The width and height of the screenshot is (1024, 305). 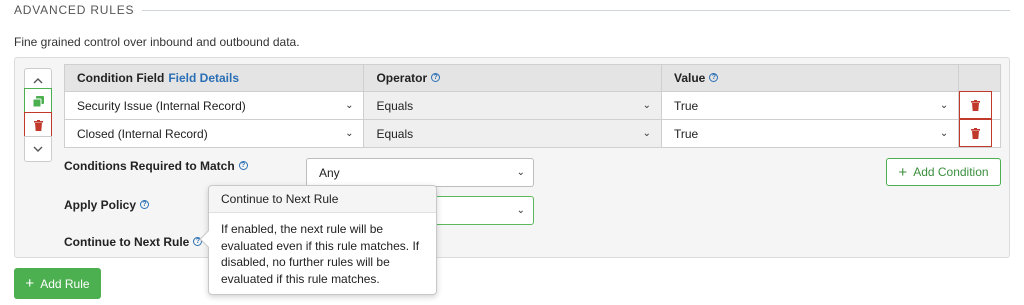 I want to click on actions-header, so click(x=979, y=78).